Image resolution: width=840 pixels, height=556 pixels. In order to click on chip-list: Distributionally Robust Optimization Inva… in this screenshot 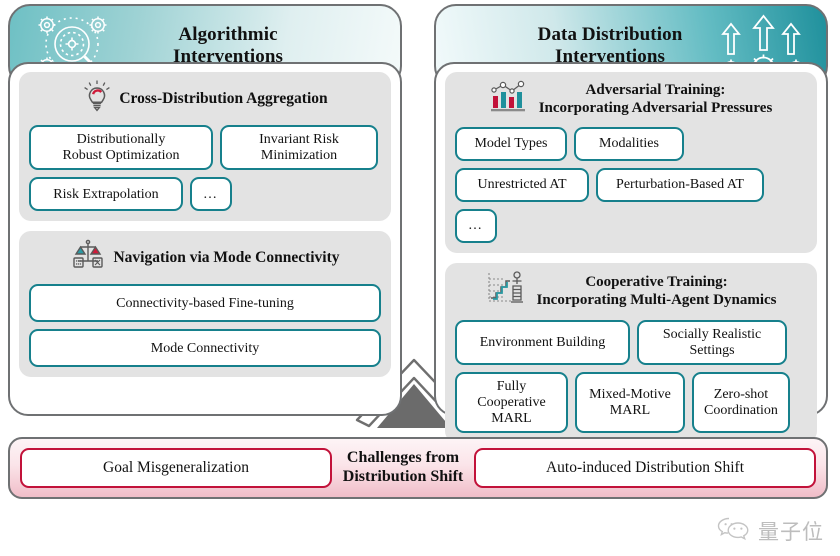, I will do `click(205, 168)`.